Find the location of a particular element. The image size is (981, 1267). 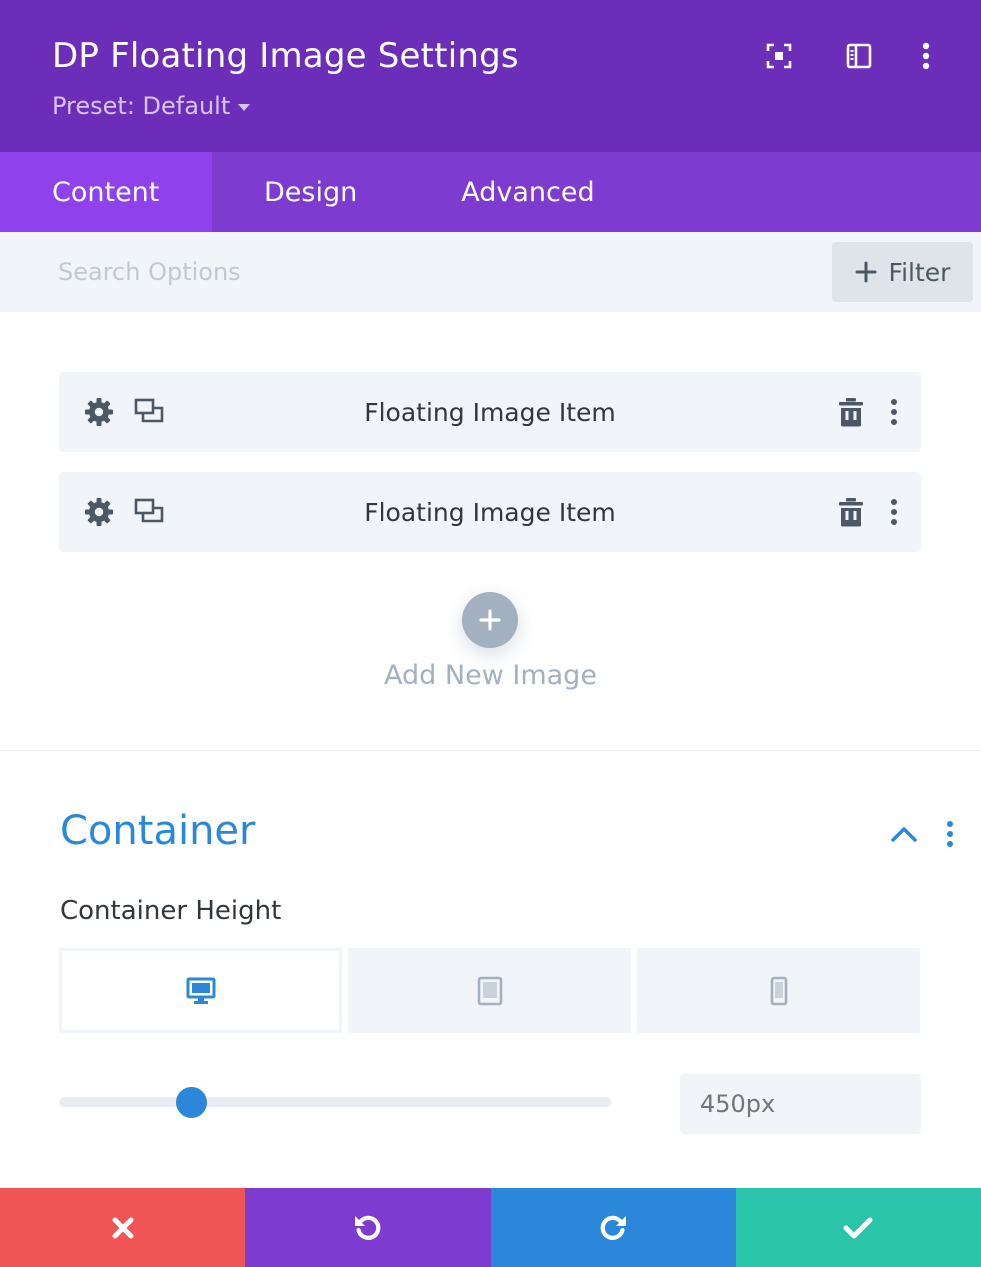

device-tab-desktop is located at coordinates (200, 990).